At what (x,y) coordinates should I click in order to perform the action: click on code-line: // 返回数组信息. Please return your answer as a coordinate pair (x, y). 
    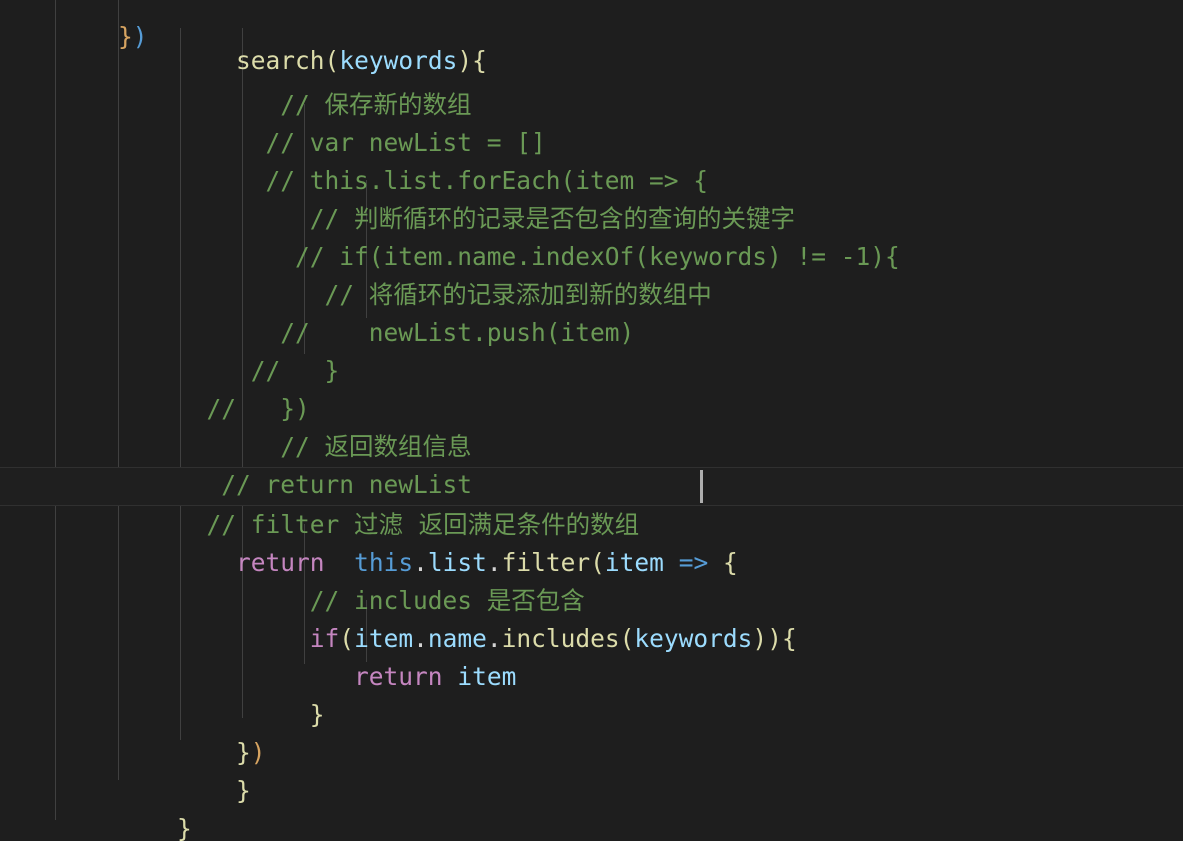
    Looking at the image, I should click on (591, 425).